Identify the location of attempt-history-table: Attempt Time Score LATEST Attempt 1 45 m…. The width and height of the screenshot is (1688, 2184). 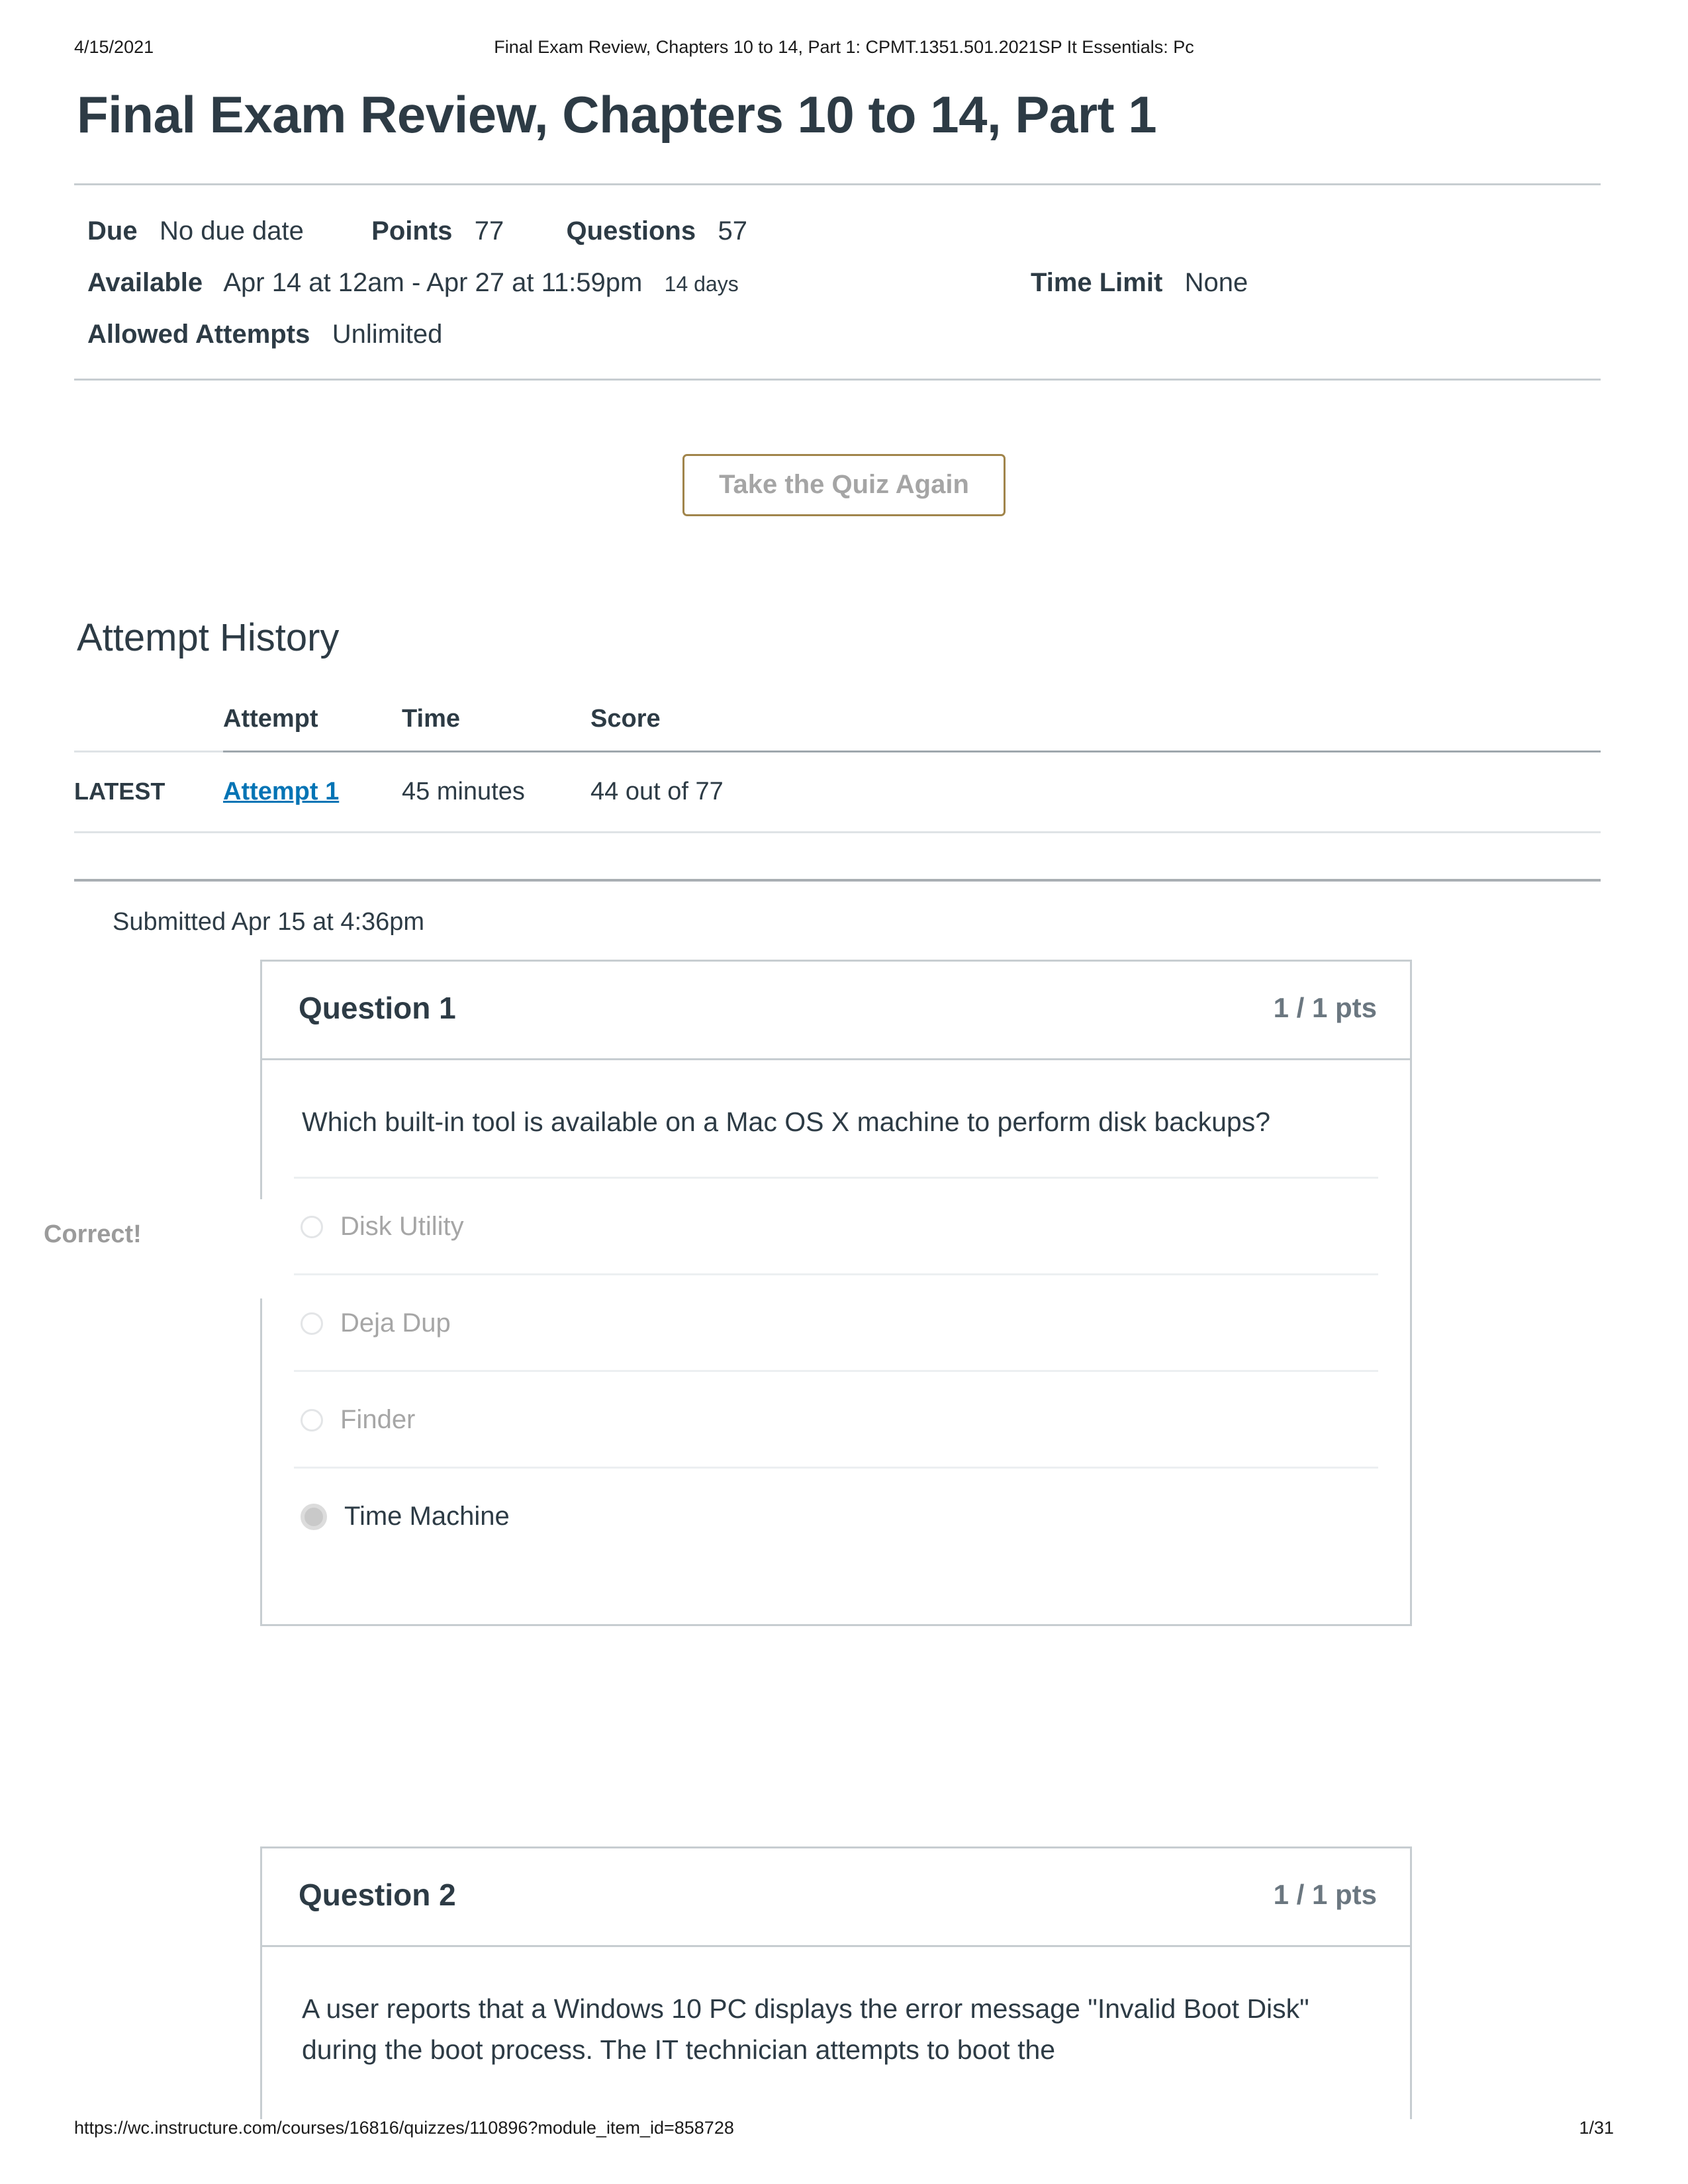
(837, 769).